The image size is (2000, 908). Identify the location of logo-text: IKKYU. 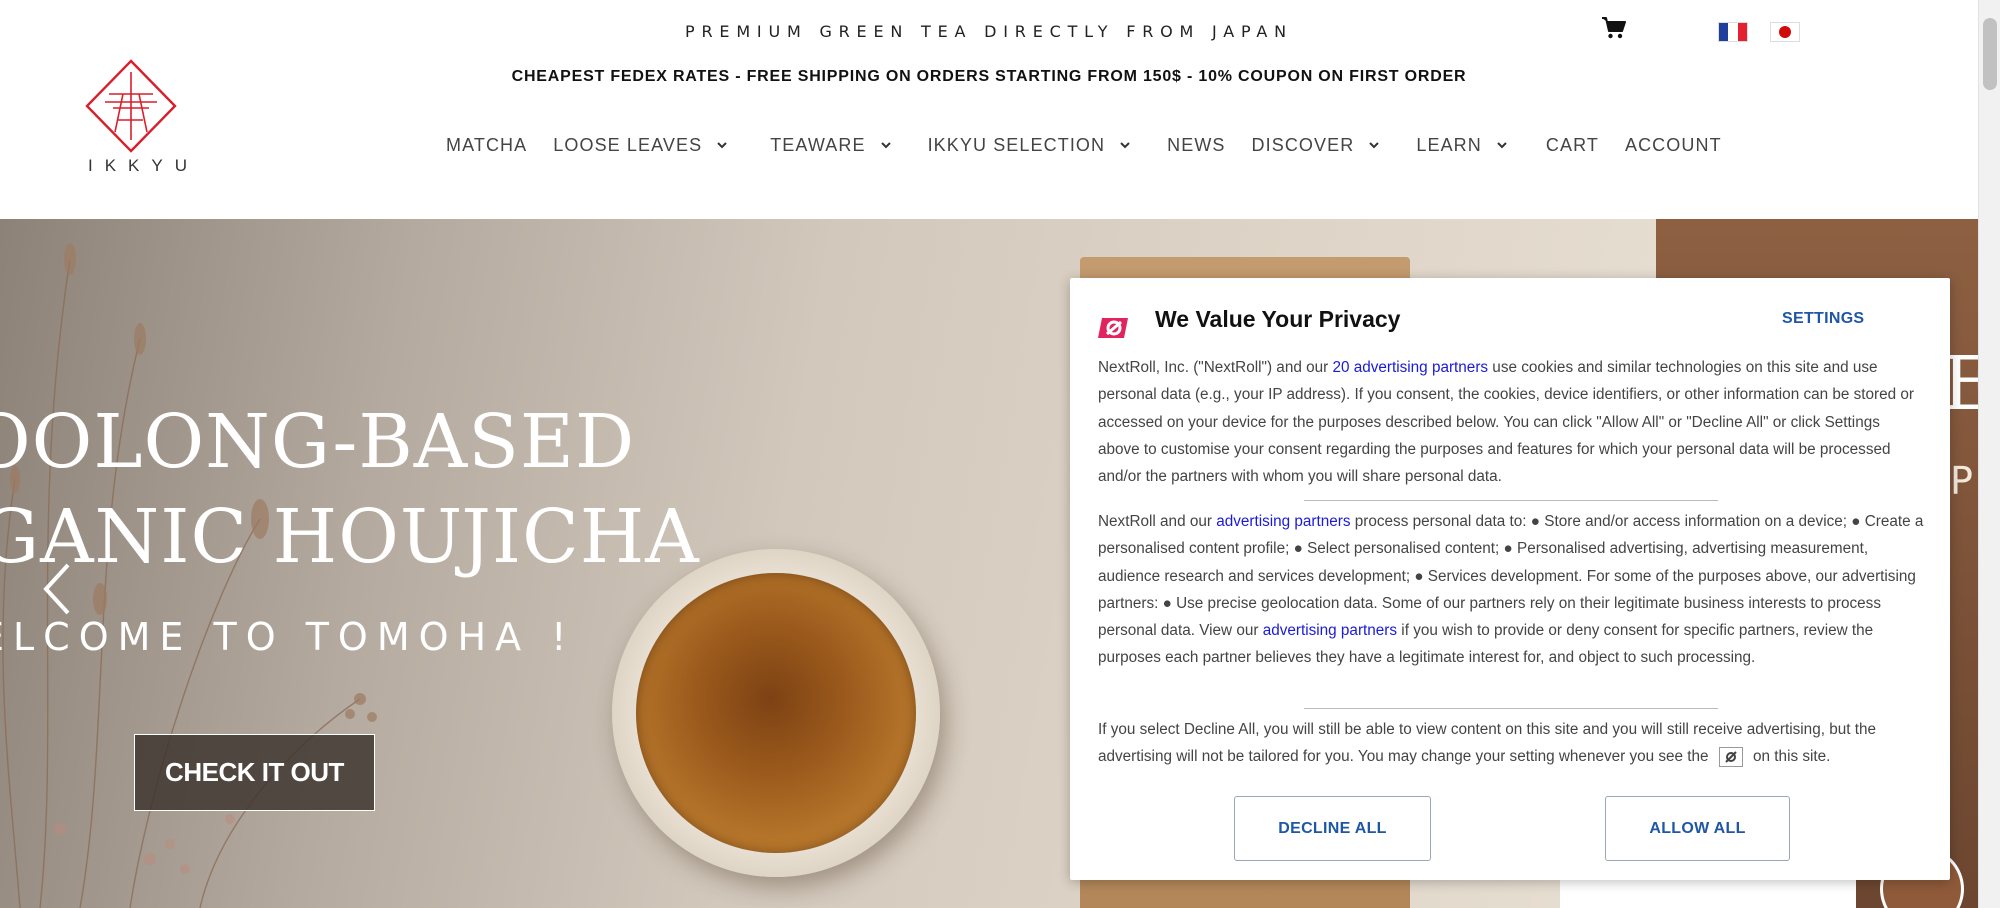
(144, 165).